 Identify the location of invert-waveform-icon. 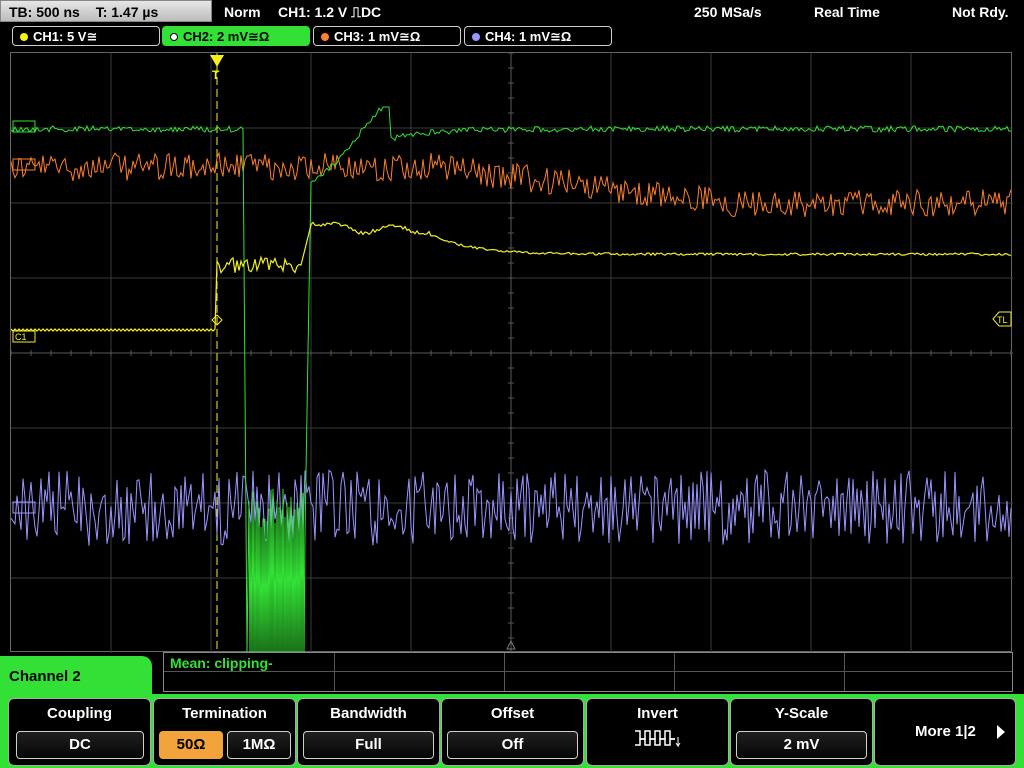
(658, 739).